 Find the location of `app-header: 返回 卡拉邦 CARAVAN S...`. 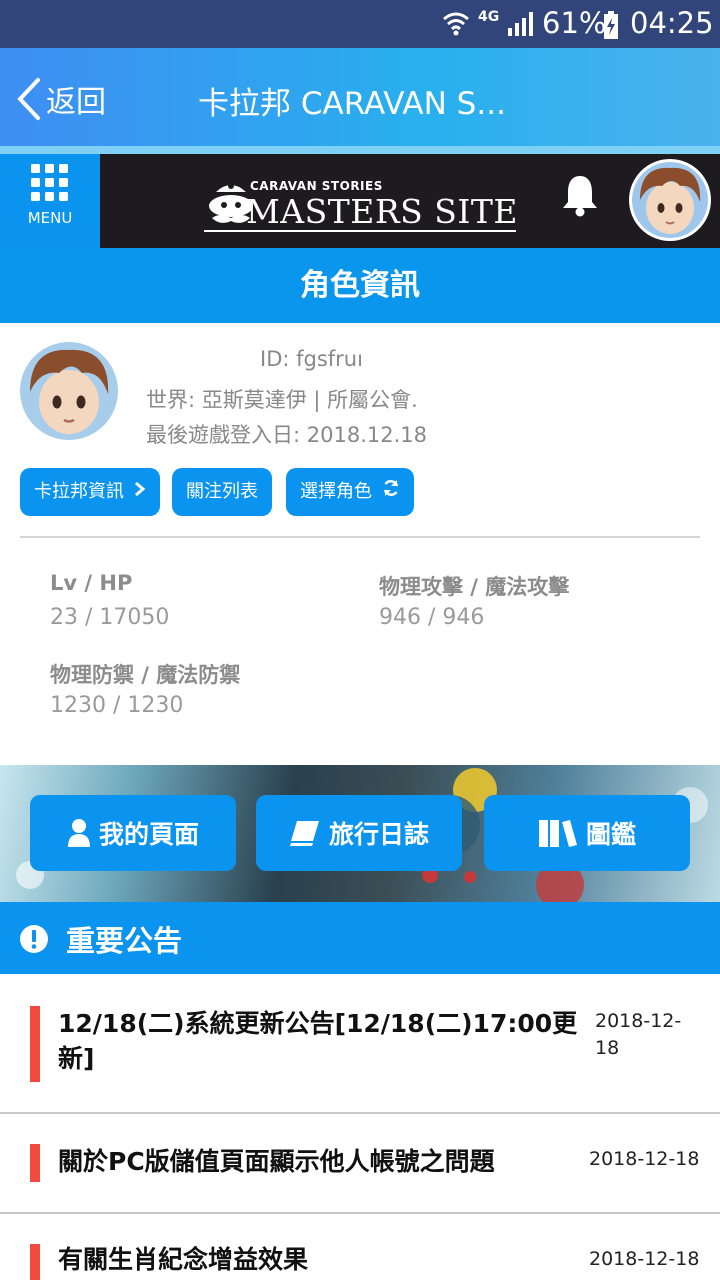

app-header: 返回 卡拉邦 CARAVAN S... is located at coordinates (360, 99).